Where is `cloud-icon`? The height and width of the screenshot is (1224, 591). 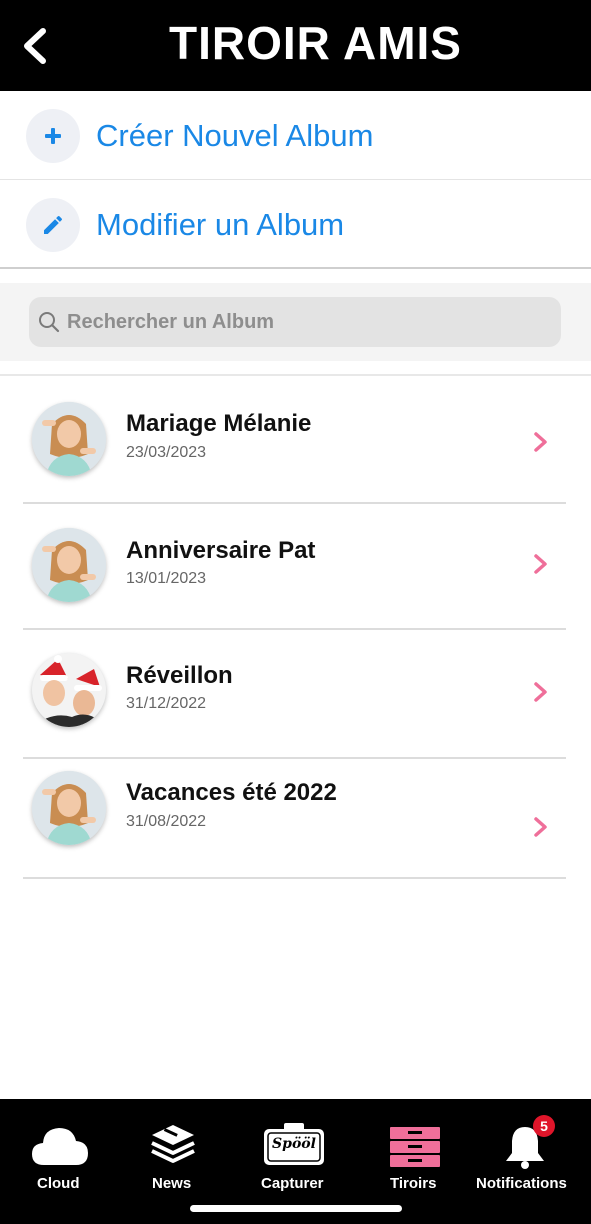
cloud-icon is located at coordinates (60, 1146).